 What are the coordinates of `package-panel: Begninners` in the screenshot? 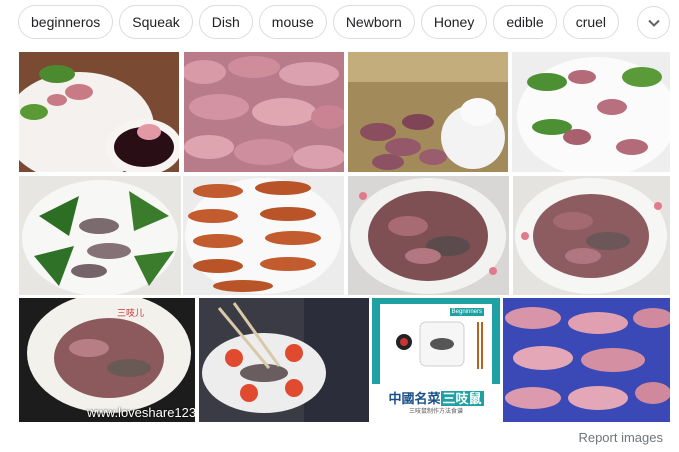 It's located at (436, 344).